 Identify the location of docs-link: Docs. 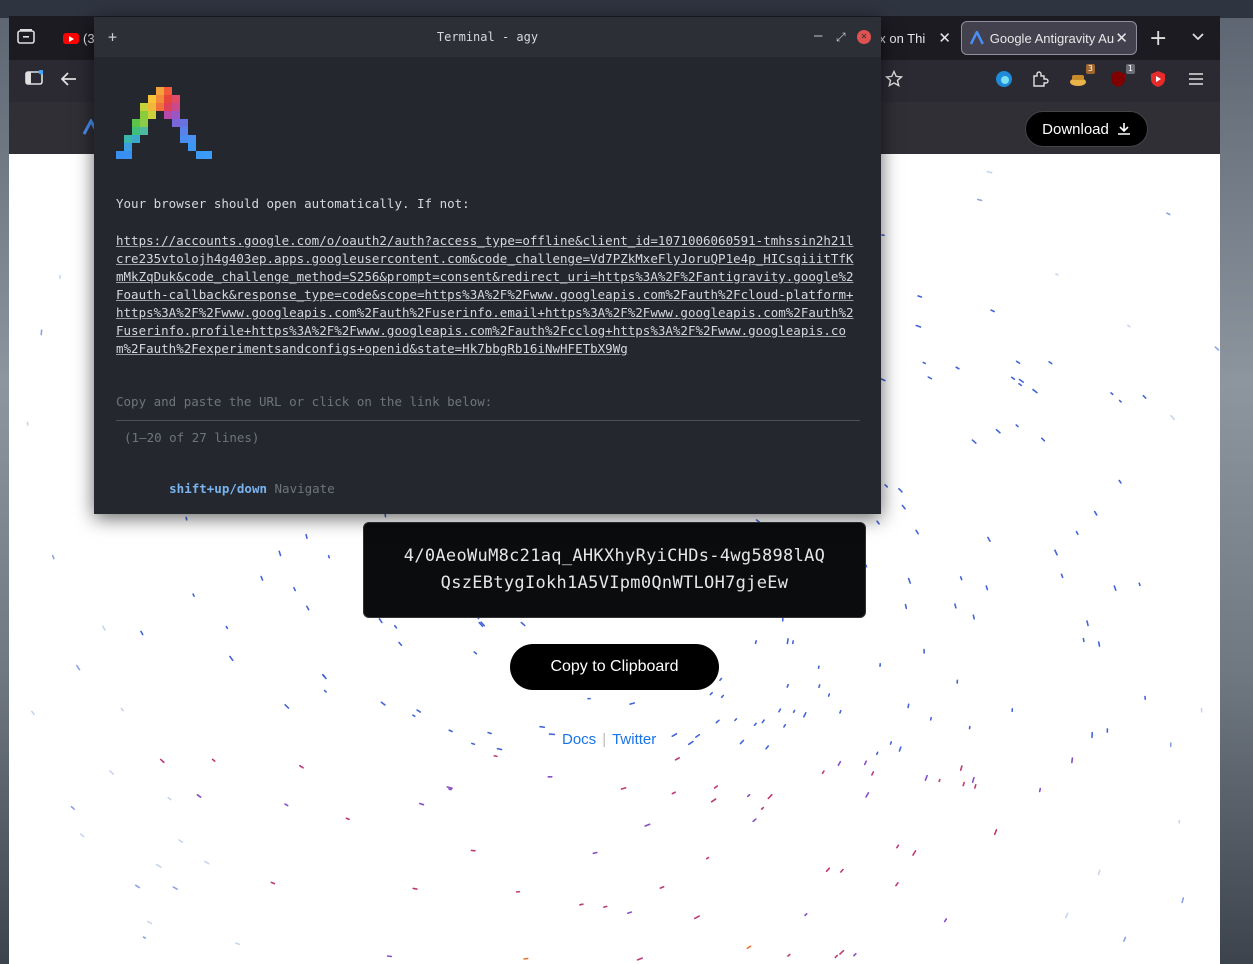
(579, 739).